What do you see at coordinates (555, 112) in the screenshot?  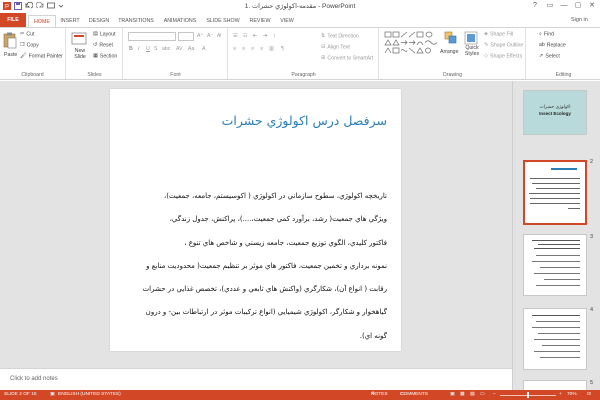 I see `slide-thumbnail: اكولوژي حشرات Insect Ecology` at bounding box center [555, 112].